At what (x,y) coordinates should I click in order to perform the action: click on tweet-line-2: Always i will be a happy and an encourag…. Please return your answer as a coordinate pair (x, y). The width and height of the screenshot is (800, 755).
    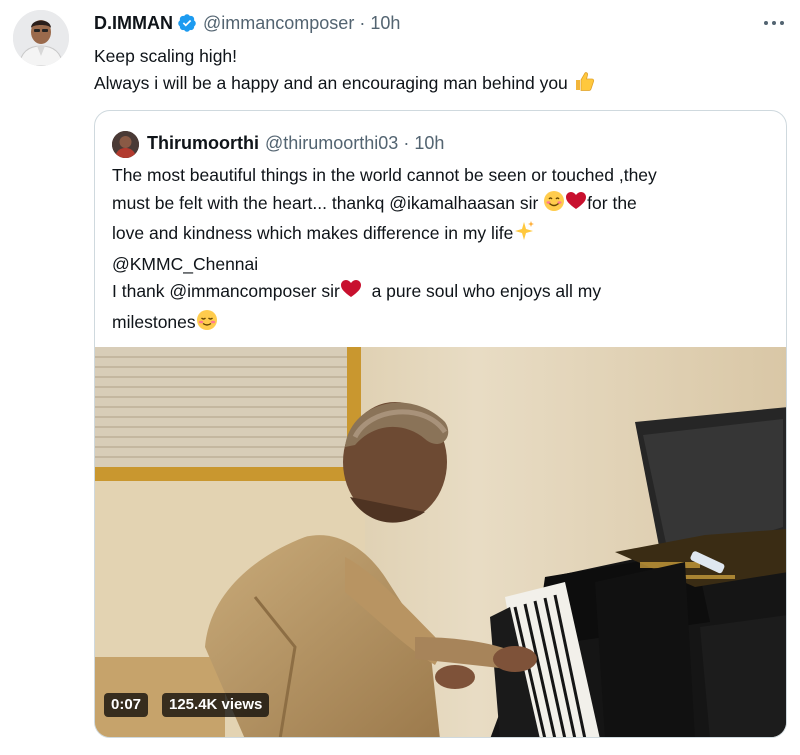
    Looking at the image, I should click on (439, 85).